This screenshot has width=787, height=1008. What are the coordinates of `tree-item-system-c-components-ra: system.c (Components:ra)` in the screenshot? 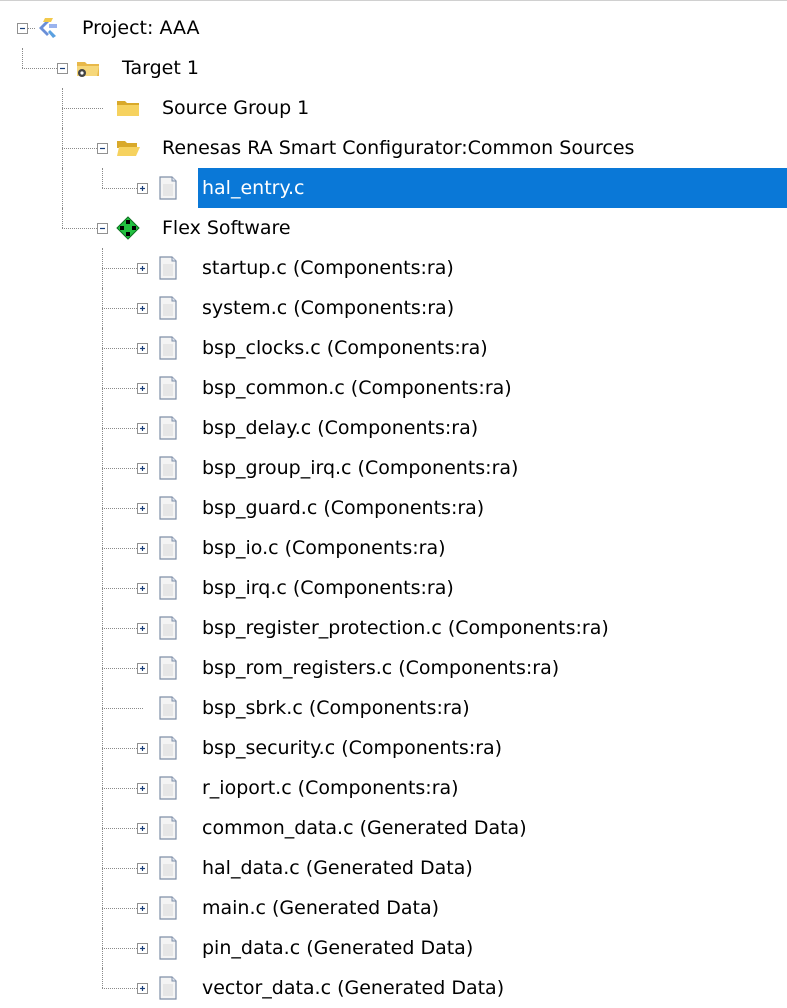 It's located at (393, 308).